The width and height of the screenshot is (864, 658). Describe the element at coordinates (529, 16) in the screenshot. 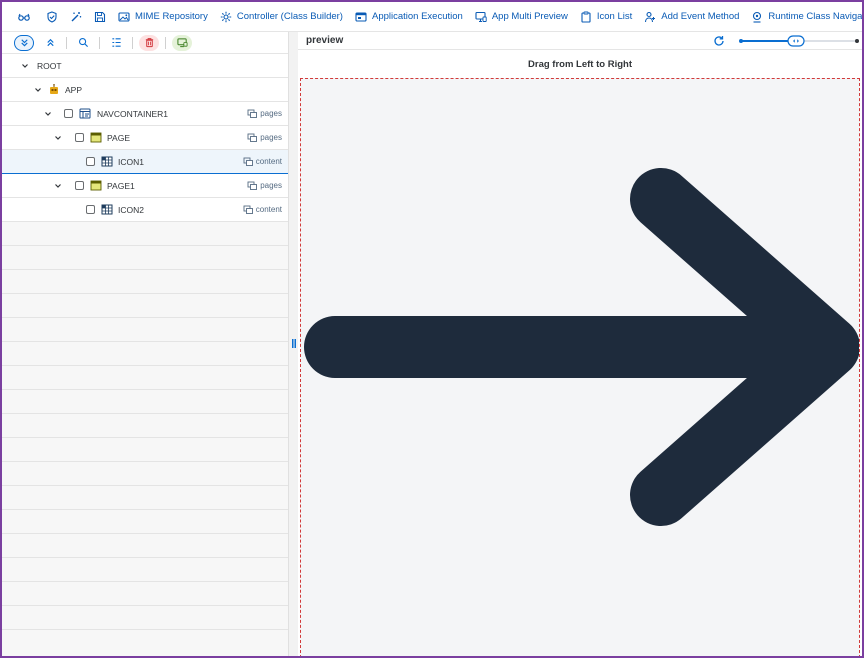

I see `app-multi-preview-label: App Multi Preview` at that location.